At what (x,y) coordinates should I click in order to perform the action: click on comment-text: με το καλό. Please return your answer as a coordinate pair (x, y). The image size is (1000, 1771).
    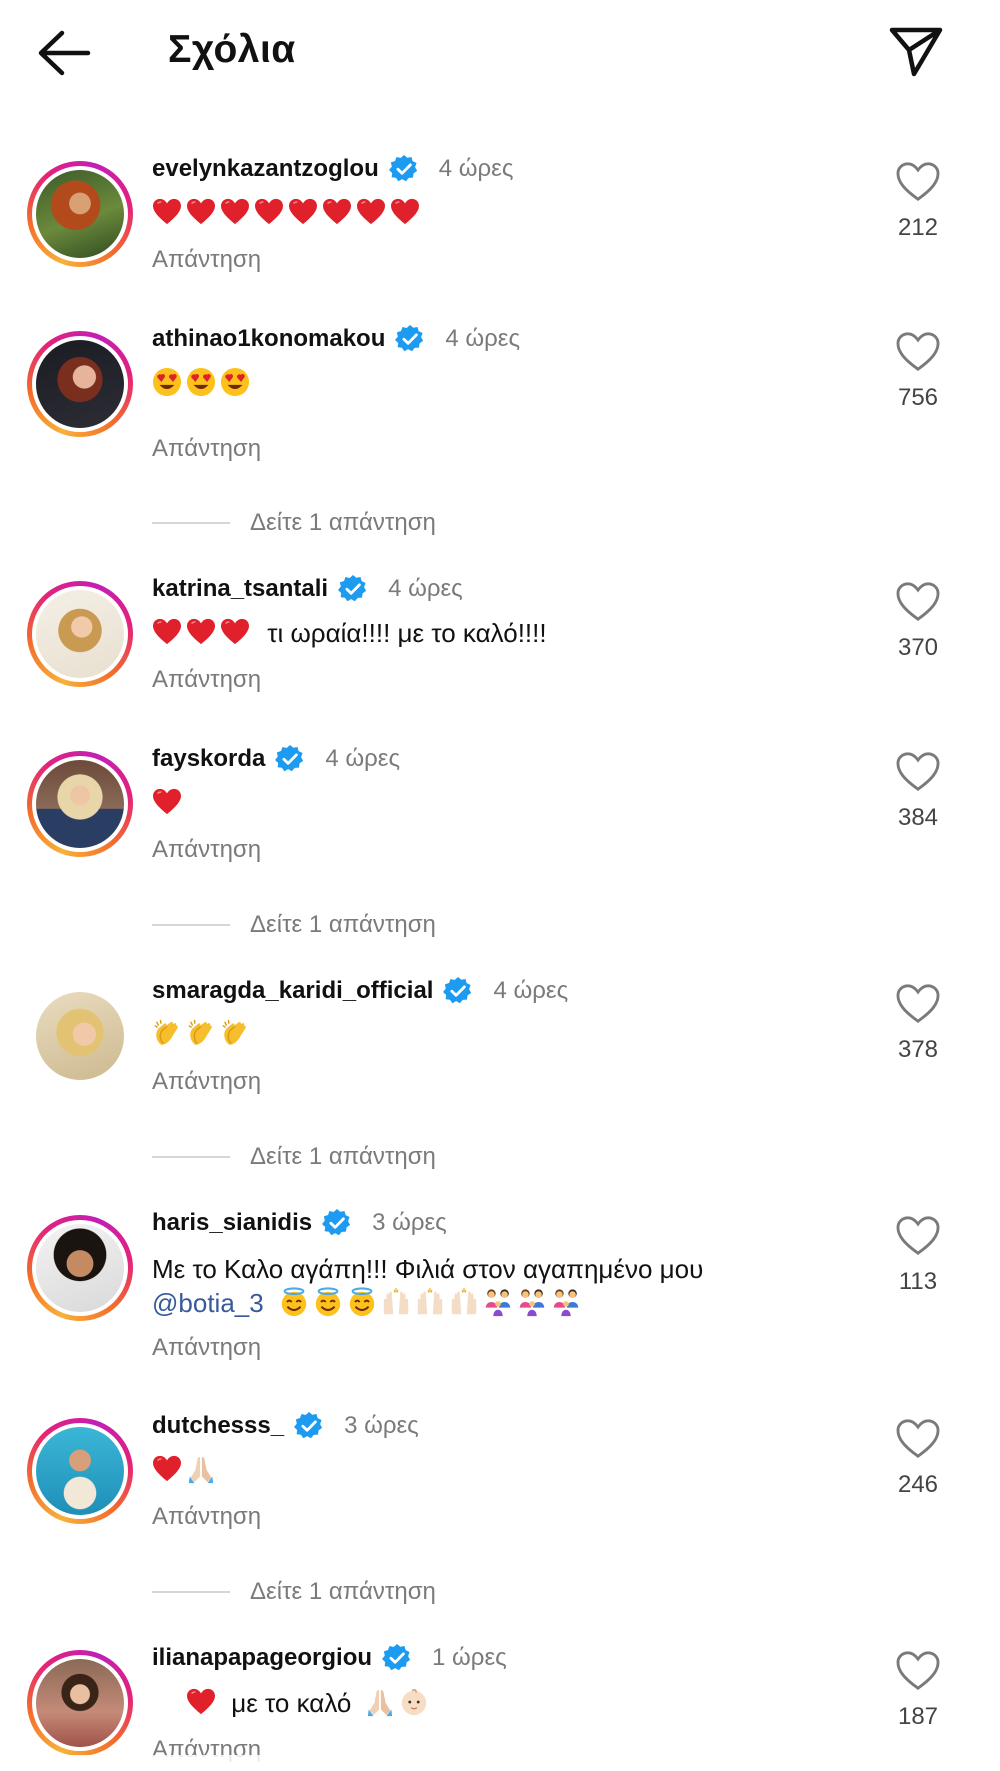
    Looking at the image, I should click on (309, 1703).